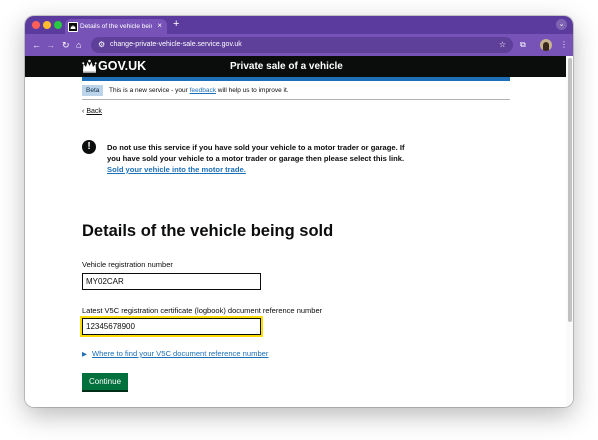 The width and height of the screenshot is (598, 440). Describe the element at coordinates (564, 45) in the screenshot. I see `more-menu-icon: ⋮` at that location.